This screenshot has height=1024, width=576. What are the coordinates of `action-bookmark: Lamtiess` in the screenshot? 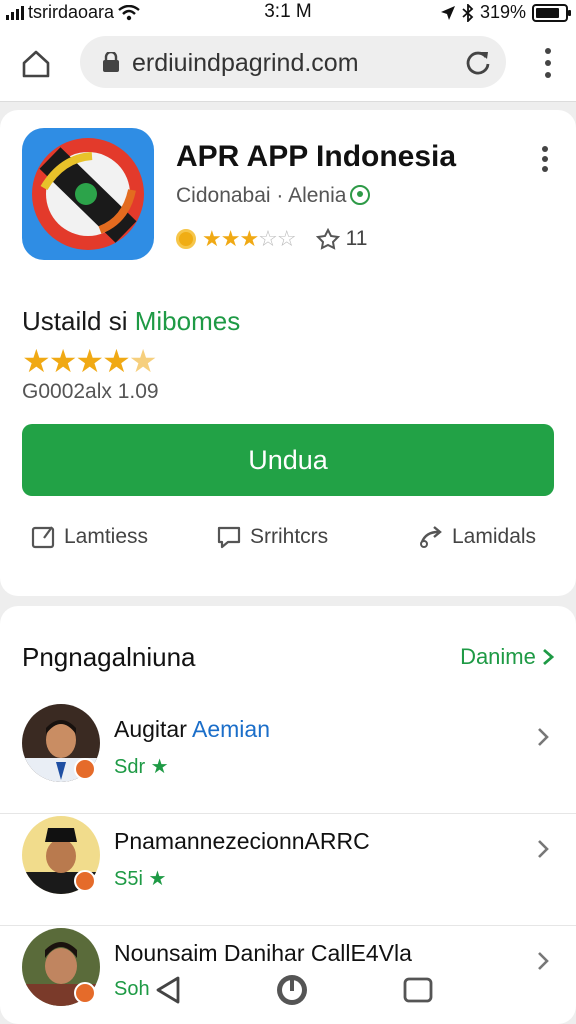 It's located at (89, 537).